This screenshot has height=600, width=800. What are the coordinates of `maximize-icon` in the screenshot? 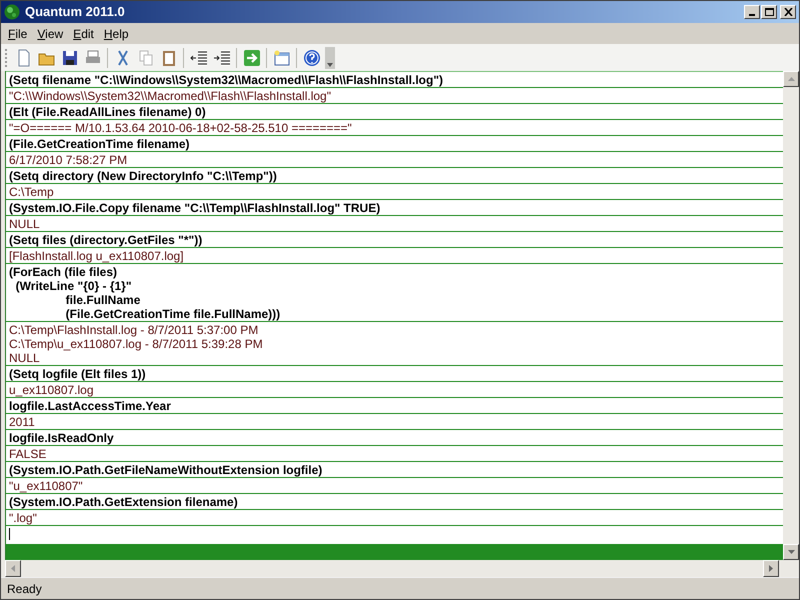 It's located at (769, 12).